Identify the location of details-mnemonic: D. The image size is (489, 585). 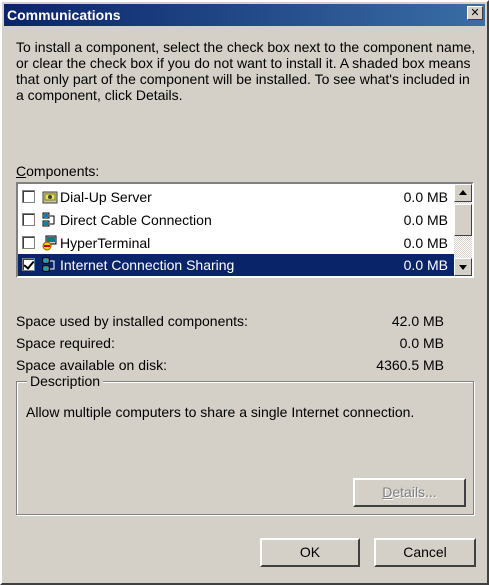
(387, 492).